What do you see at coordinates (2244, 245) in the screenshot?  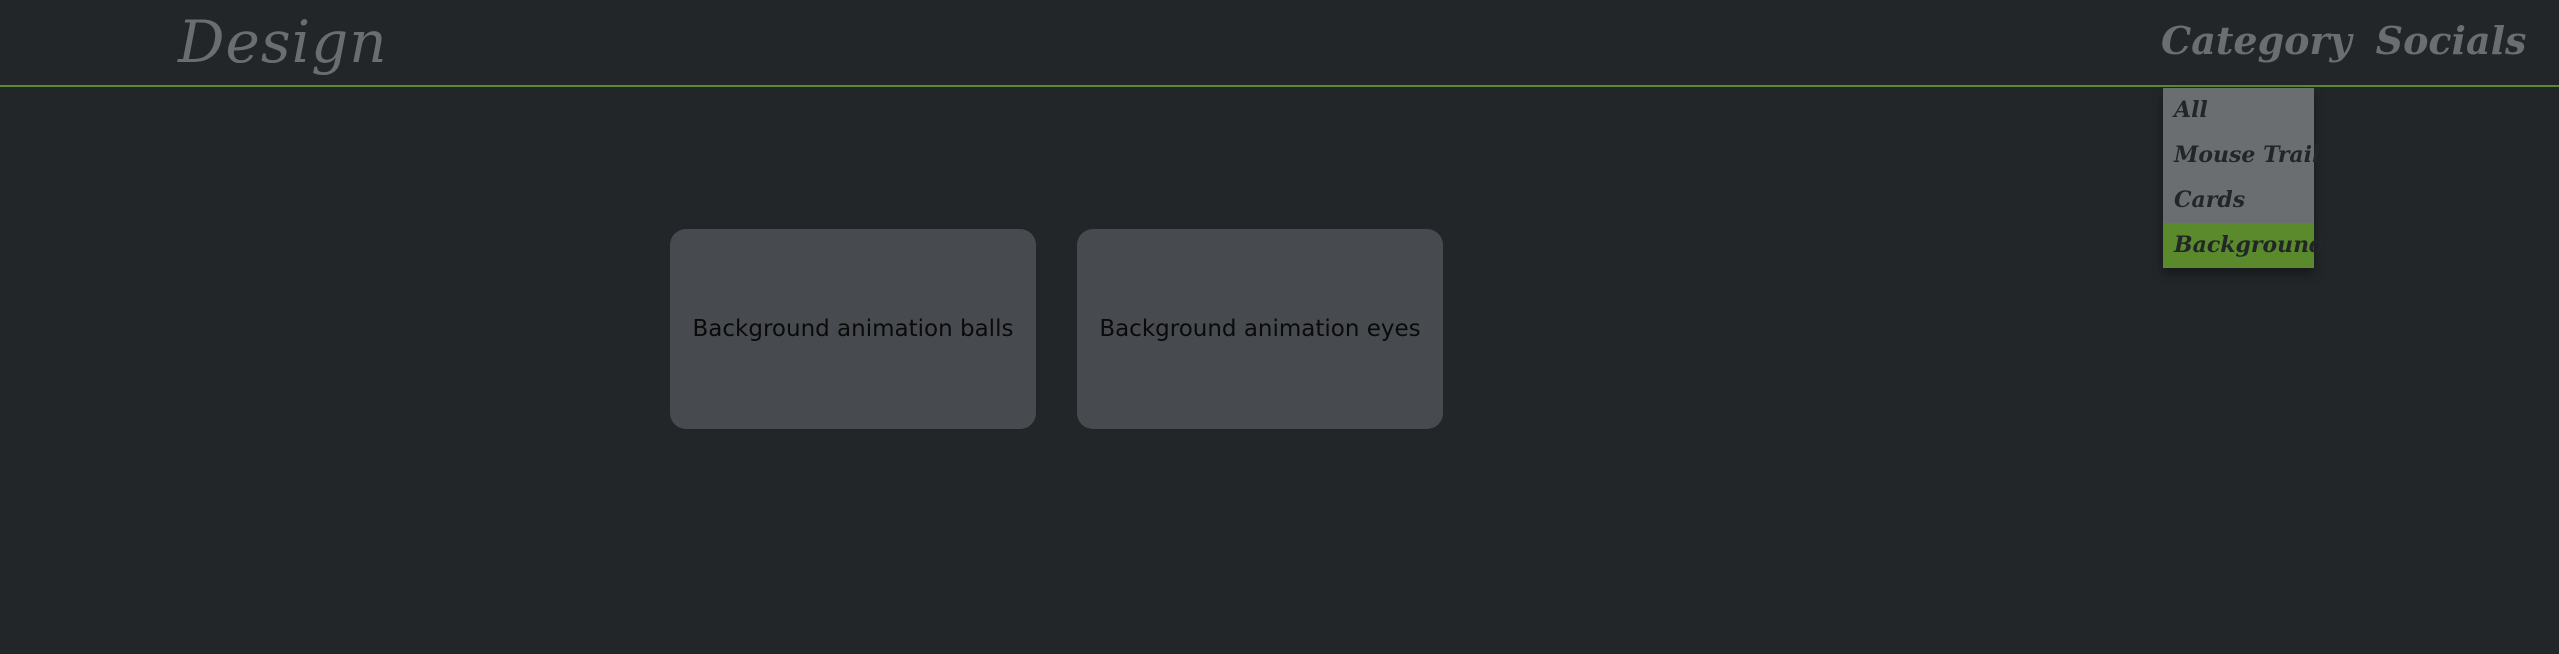 I see `category-item-background: Background` at bounding box center [2244, 245].